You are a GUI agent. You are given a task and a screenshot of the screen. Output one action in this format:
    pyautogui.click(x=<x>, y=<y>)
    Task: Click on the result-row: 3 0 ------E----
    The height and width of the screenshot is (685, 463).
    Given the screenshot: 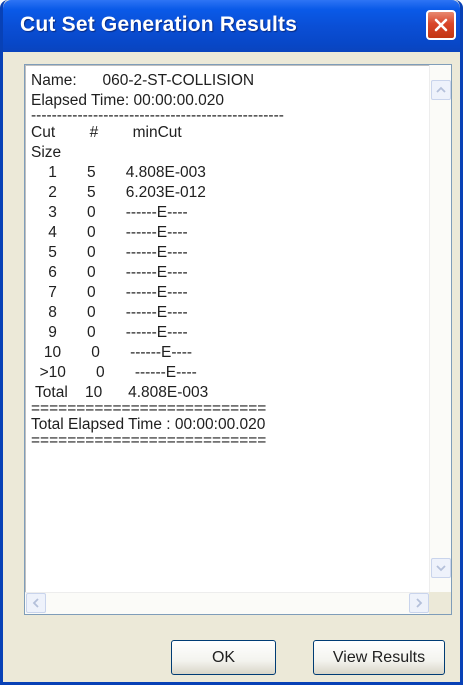 What is the action you would take?
    pyautogui.click(x=109, y=212)
    